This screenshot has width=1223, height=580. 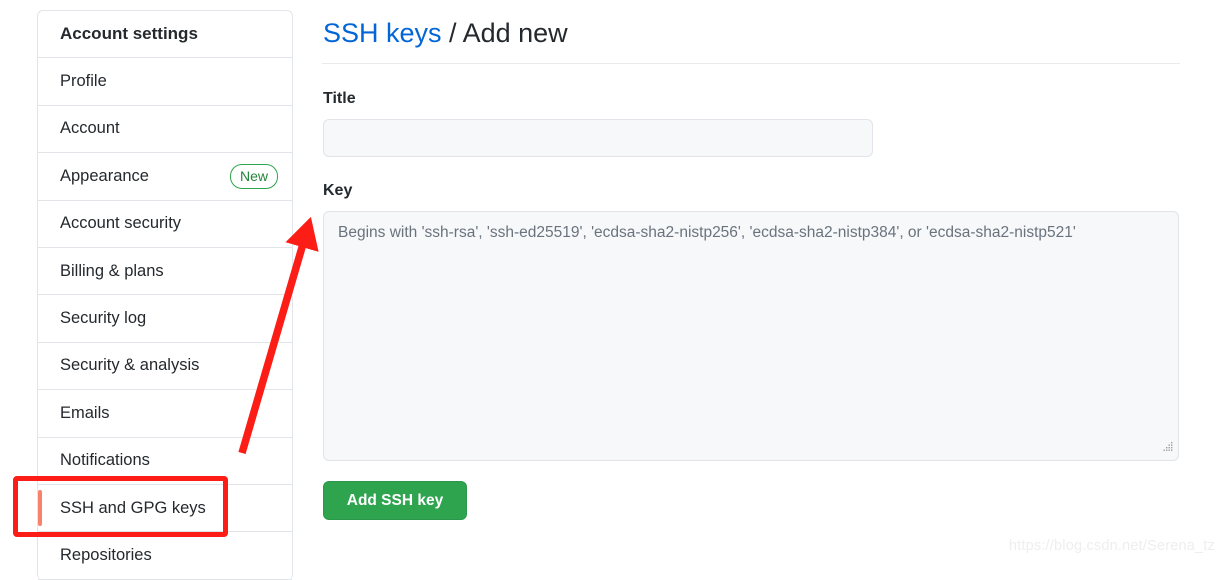 What do you see at coordinates (165, 461) in the screenshot?
I see `sidebar-item-notifications: Notifications` at bounding box center [165, 461].